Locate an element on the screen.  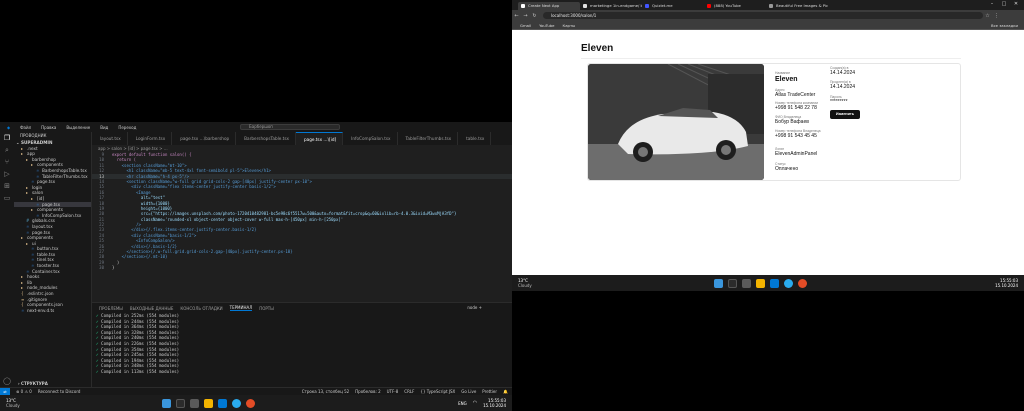
vscode-taskbar-icon-right is located at coordinates (775, 283).